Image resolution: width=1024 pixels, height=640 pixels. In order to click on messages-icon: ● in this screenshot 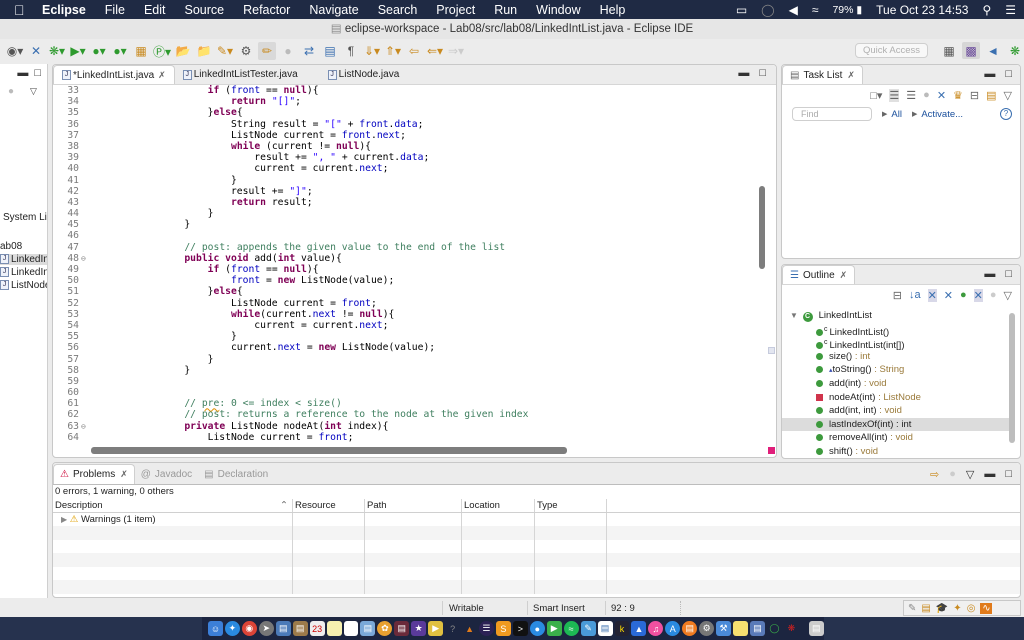, I will do `click(537, 628)`.